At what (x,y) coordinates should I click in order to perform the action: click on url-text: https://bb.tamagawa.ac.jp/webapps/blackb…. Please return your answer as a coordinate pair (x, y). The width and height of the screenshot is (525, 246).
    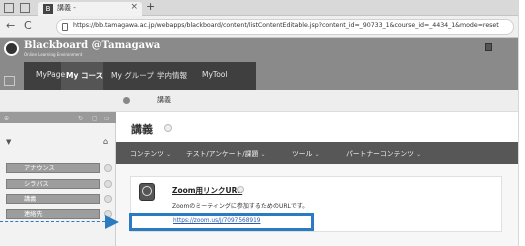
    Looking at the image, I should click on (286, 25).